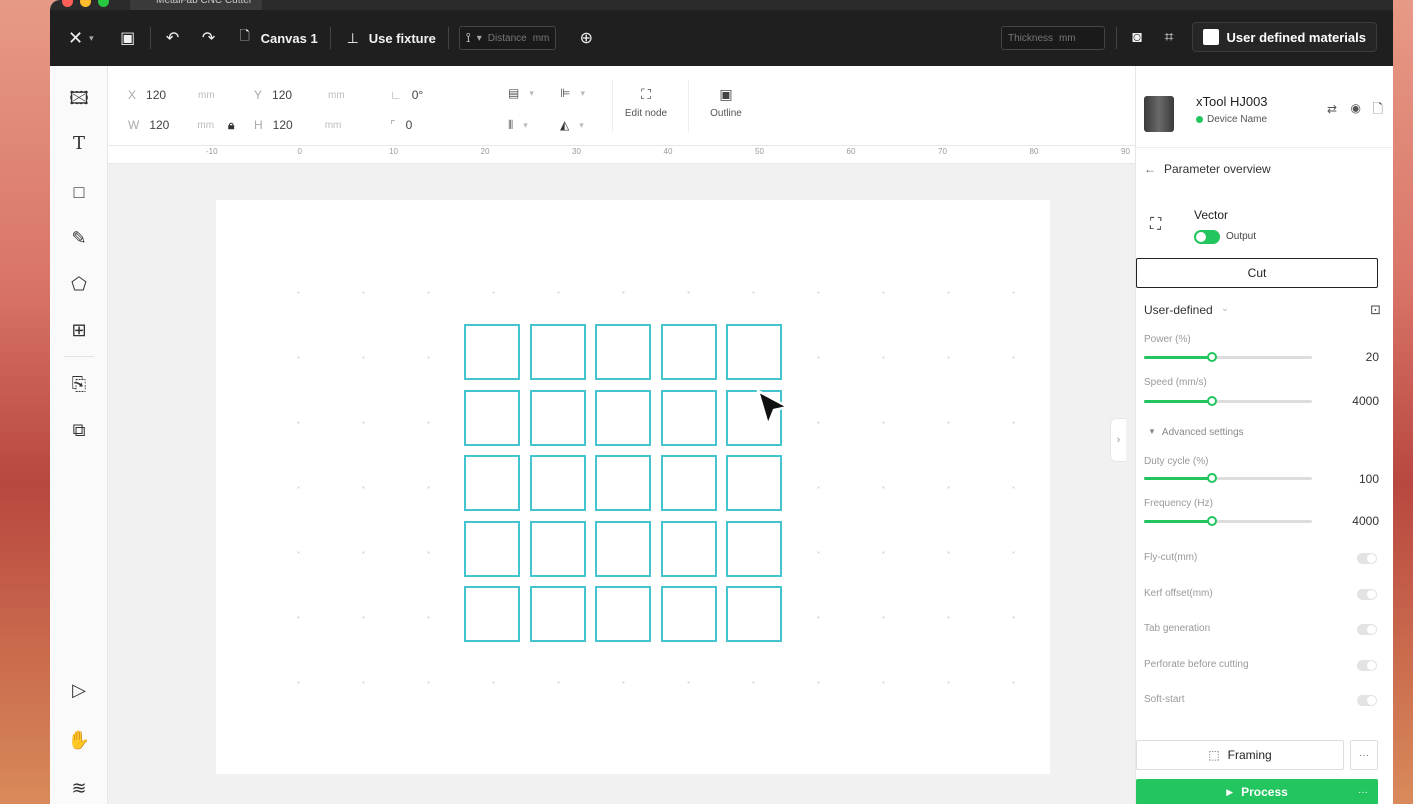 This screenshot has height=804, width=1413. I want to click on preset-dropdown: User-defined ⌄, so click(1186, 310).